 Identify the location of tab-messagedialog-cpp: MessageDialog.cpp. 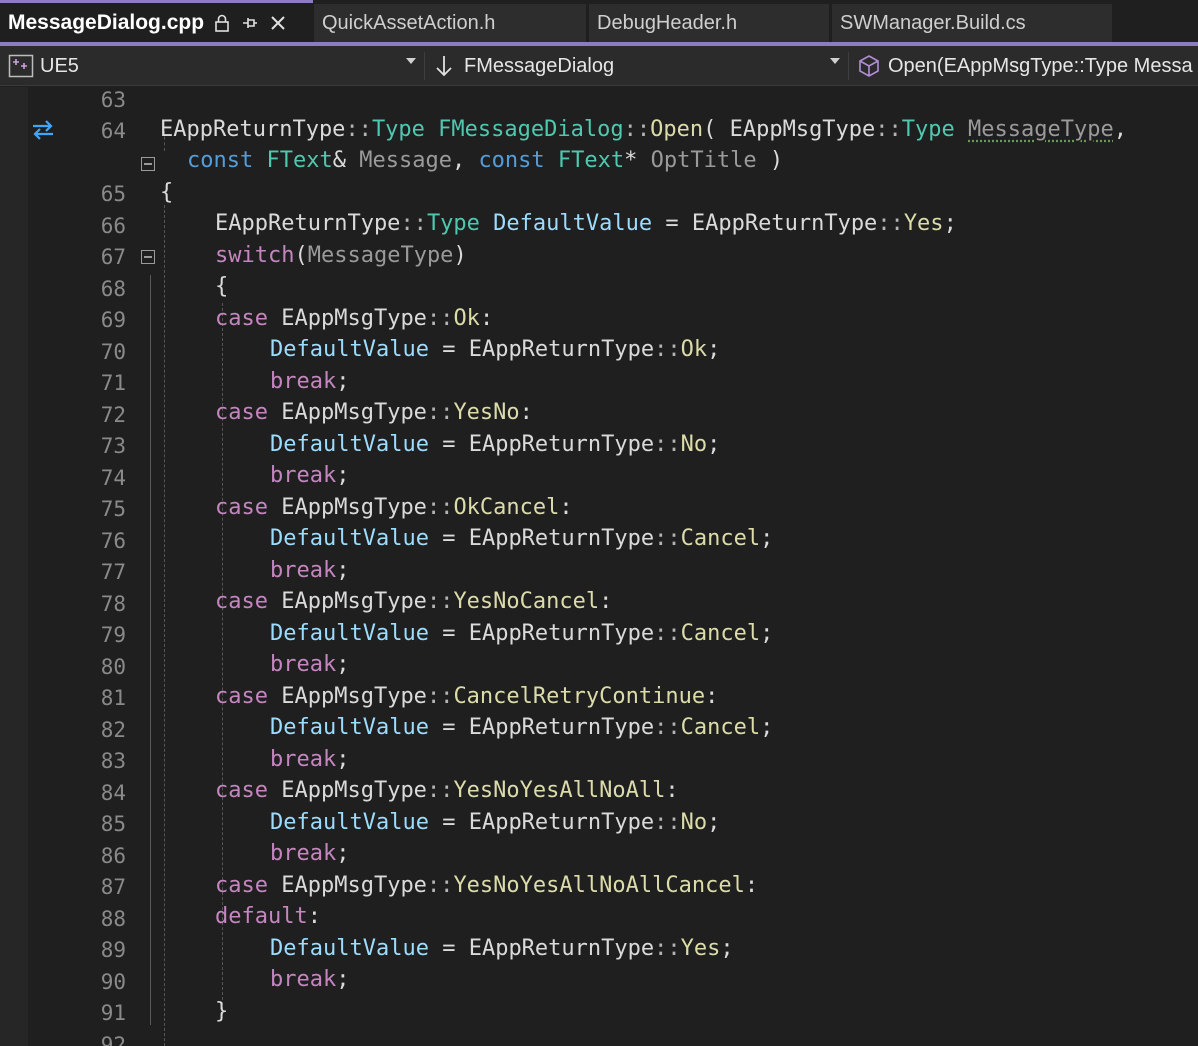
(156, 21).